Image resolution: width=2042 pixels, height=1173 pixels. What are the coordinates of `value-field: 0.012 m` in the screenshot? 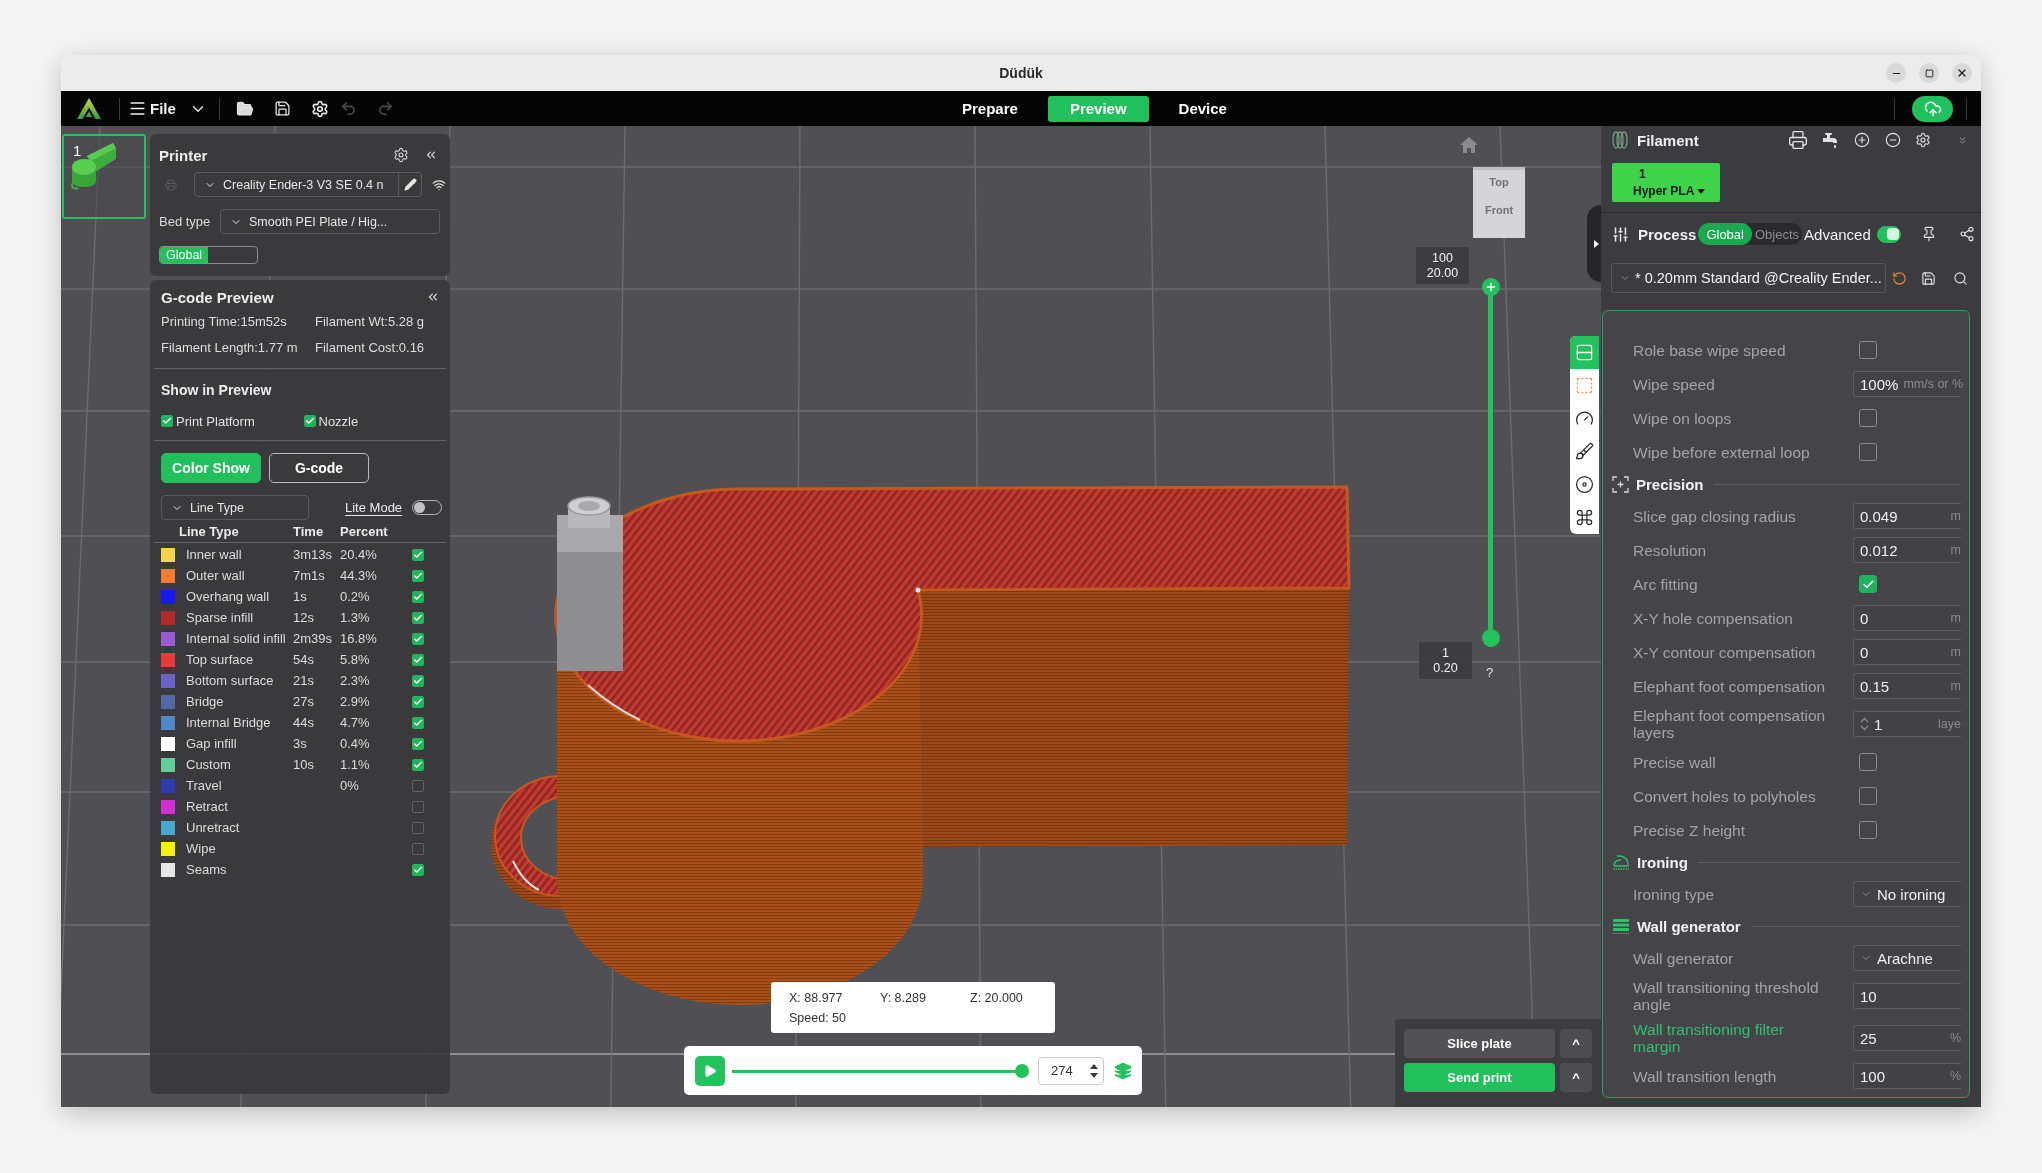 It's located at (1907, 550).